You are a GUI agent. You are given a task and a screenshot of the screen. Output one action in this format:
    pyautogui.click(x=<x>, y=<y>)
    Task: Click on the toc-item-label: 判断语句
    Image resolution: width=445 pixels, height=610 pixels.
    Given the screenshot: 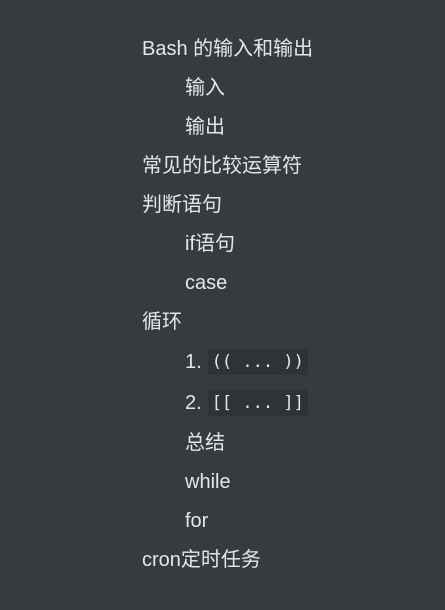 What is the action you would take?
    pyautogui.click(x=182, y=205)
    